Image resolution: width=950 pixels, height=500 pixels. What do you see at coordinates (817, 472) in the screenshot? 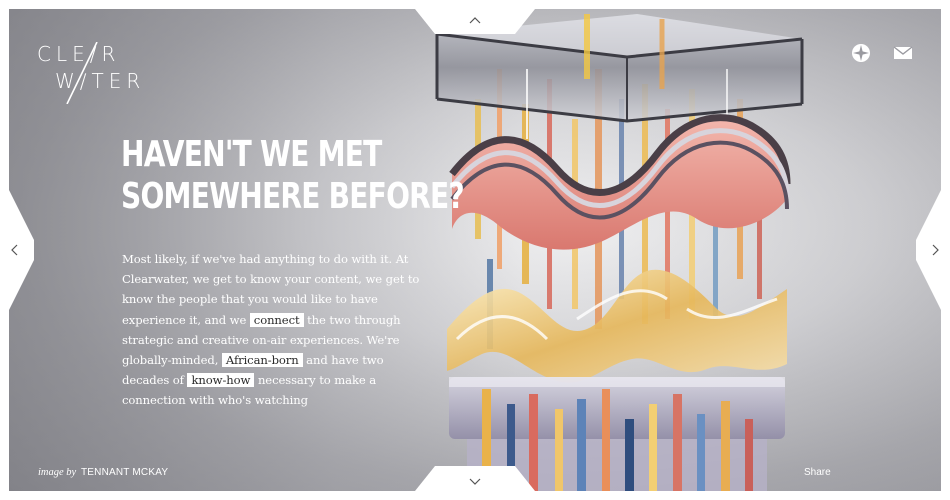
I see `share-button: Share` at bounding box center [817, 472].